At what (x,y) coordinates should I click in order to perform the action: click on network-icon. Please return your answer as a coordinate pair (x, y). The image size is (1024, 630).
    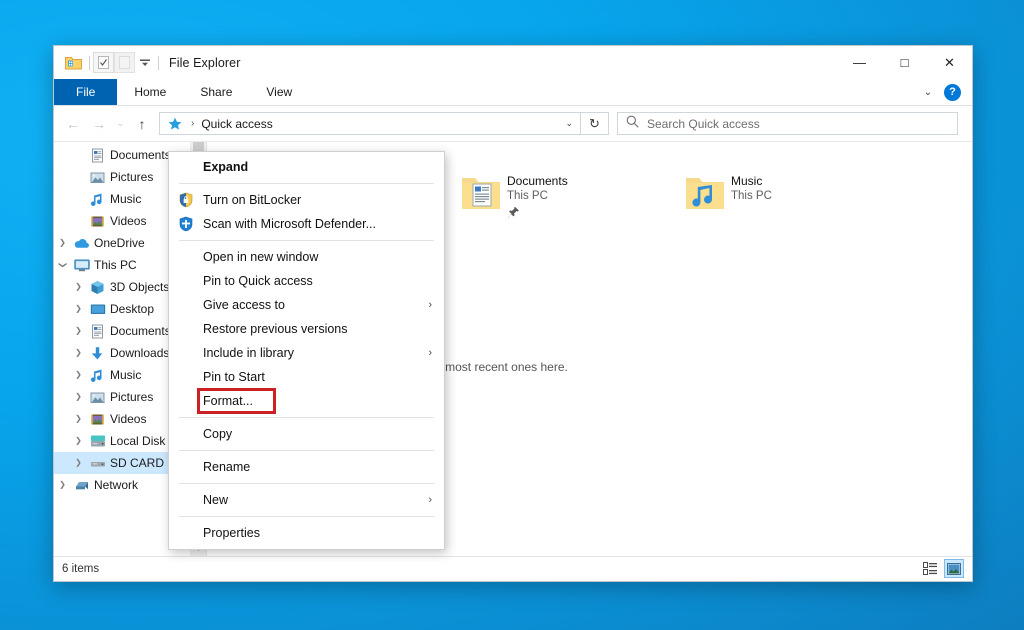
    Looking at the image, I should click on (81, 485).